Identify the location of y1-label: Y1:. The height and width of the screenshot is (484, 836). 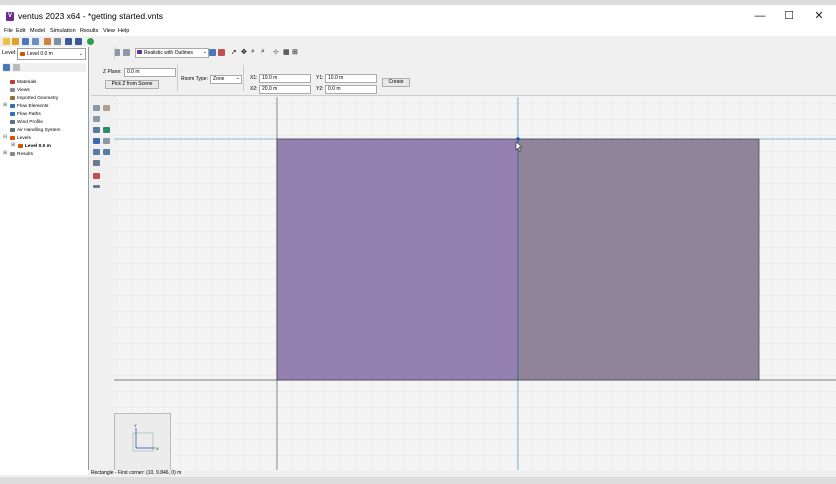
(320, 78).